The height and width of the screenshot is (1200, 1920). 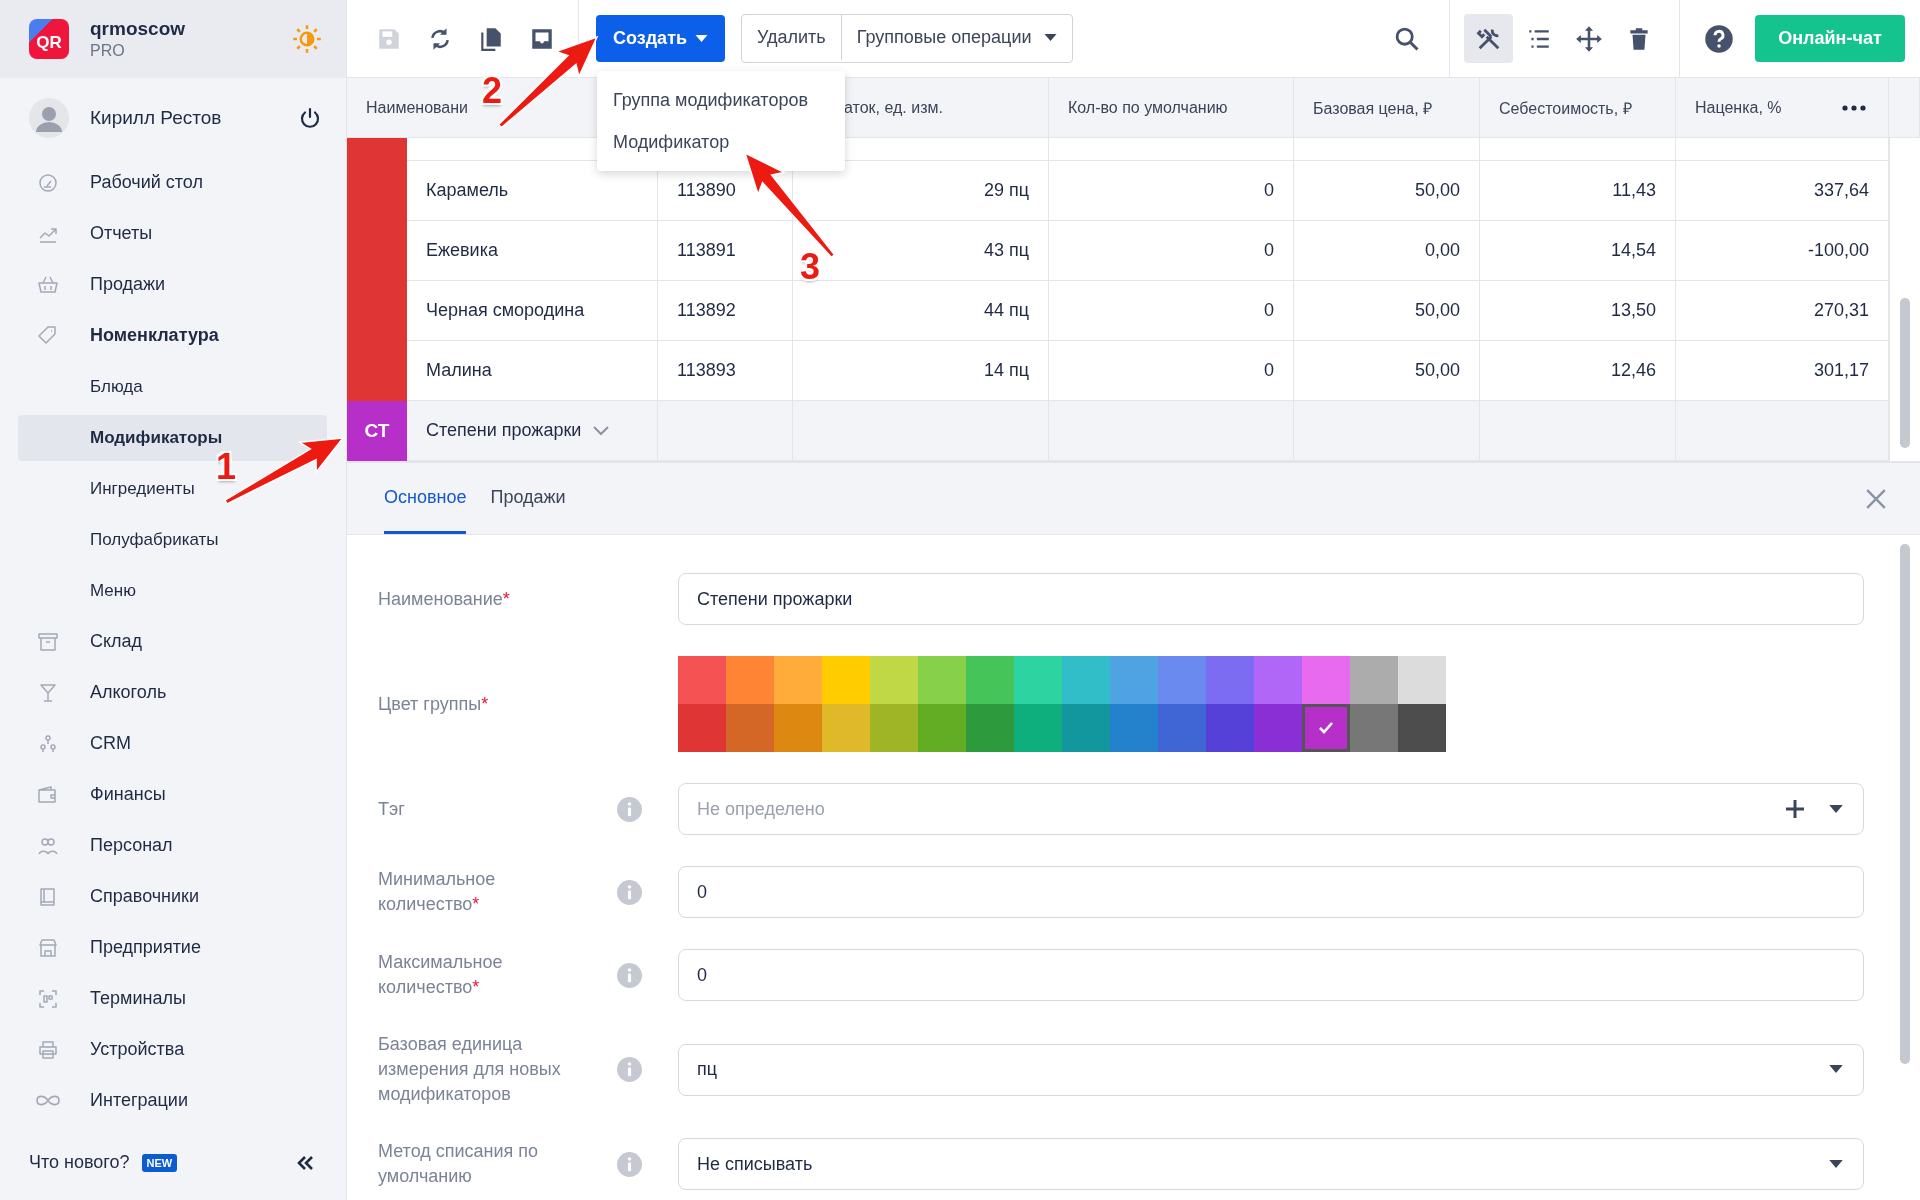 What do you see at coordinates (81, 590) in the screenshot?
I see `nav-subitem: Меню` at bounding box center [81, 590].